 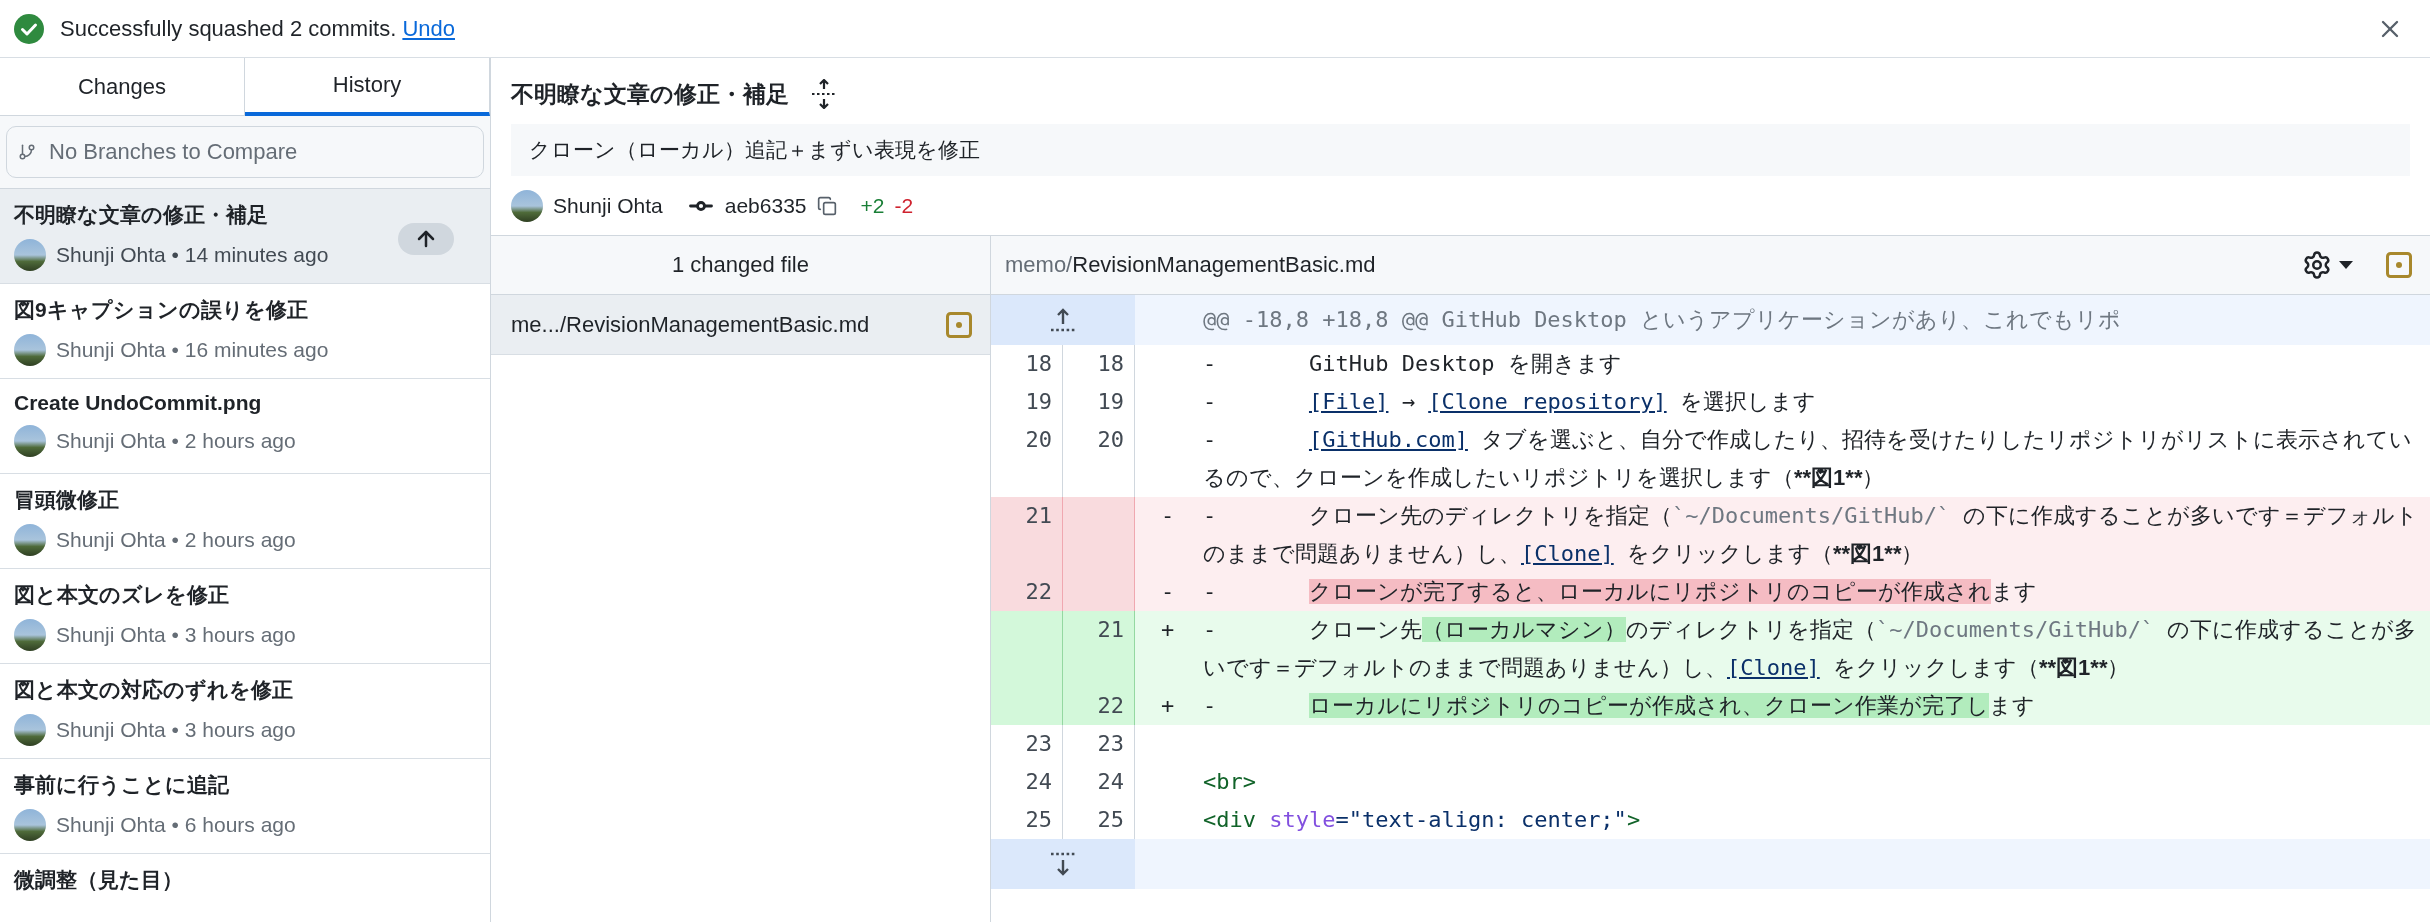 I want to click on undo-link: Undo, so click(x=428, y=28).